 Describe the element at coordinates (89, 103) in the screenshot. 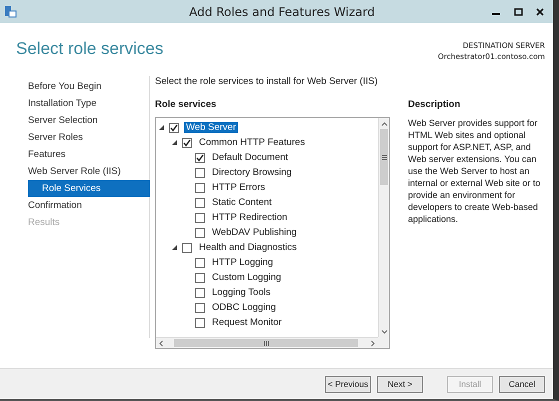

I see `nav-item: Installation Type` at that location.